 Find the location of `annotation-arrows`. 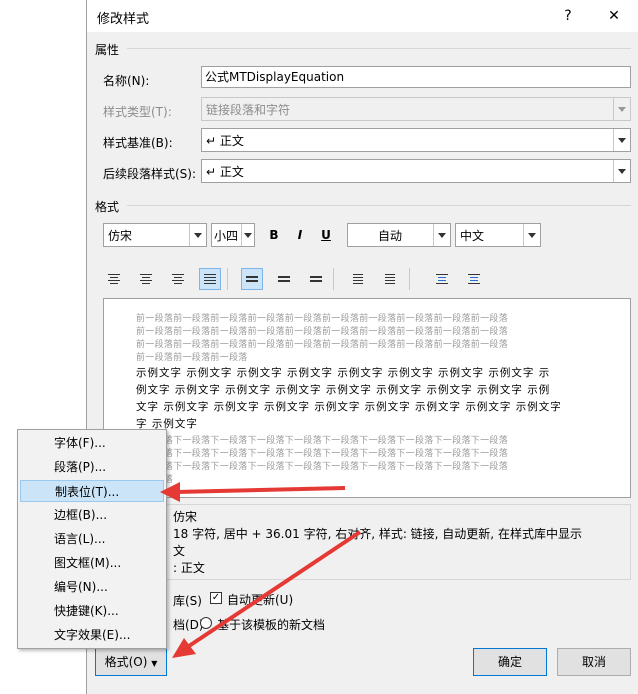

annotation-arrows is located at coordinates (261, 570).